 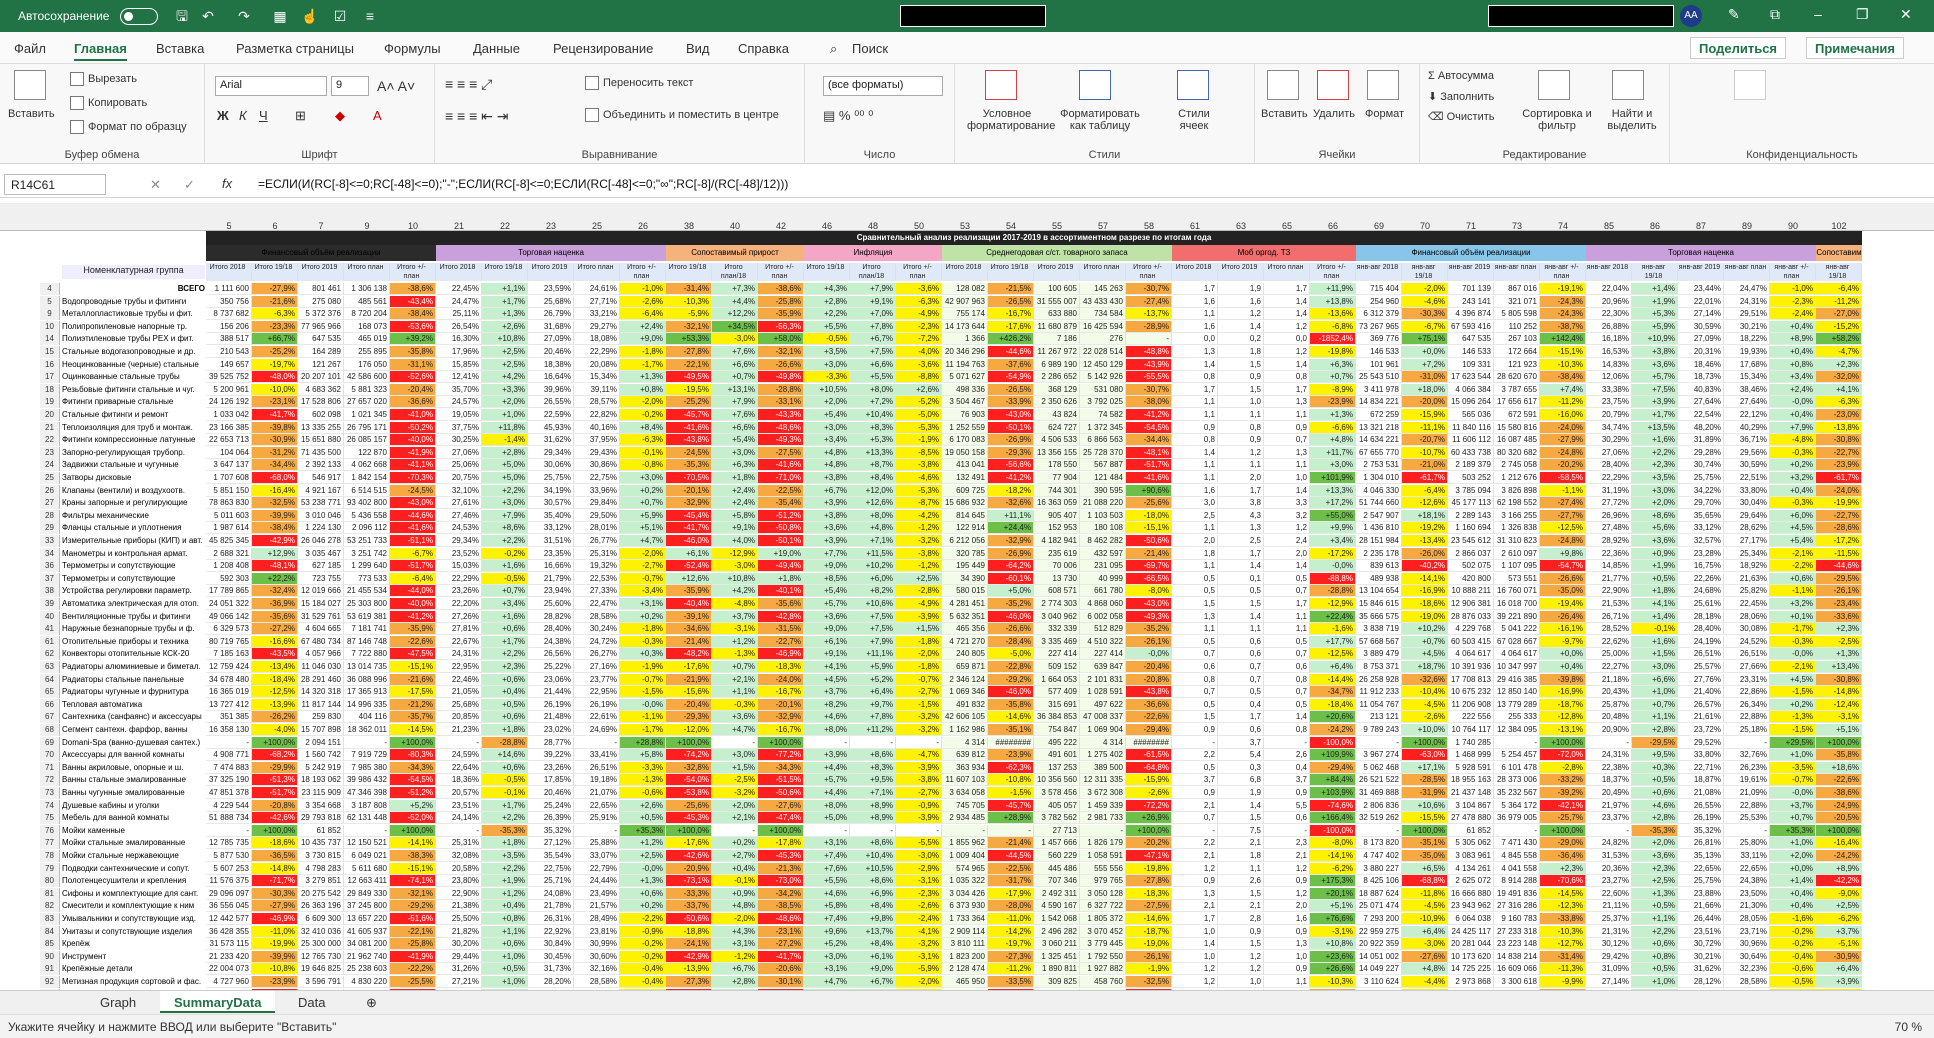 I want to click on data-cell: -11,0%, so click(x=1011, y=919).